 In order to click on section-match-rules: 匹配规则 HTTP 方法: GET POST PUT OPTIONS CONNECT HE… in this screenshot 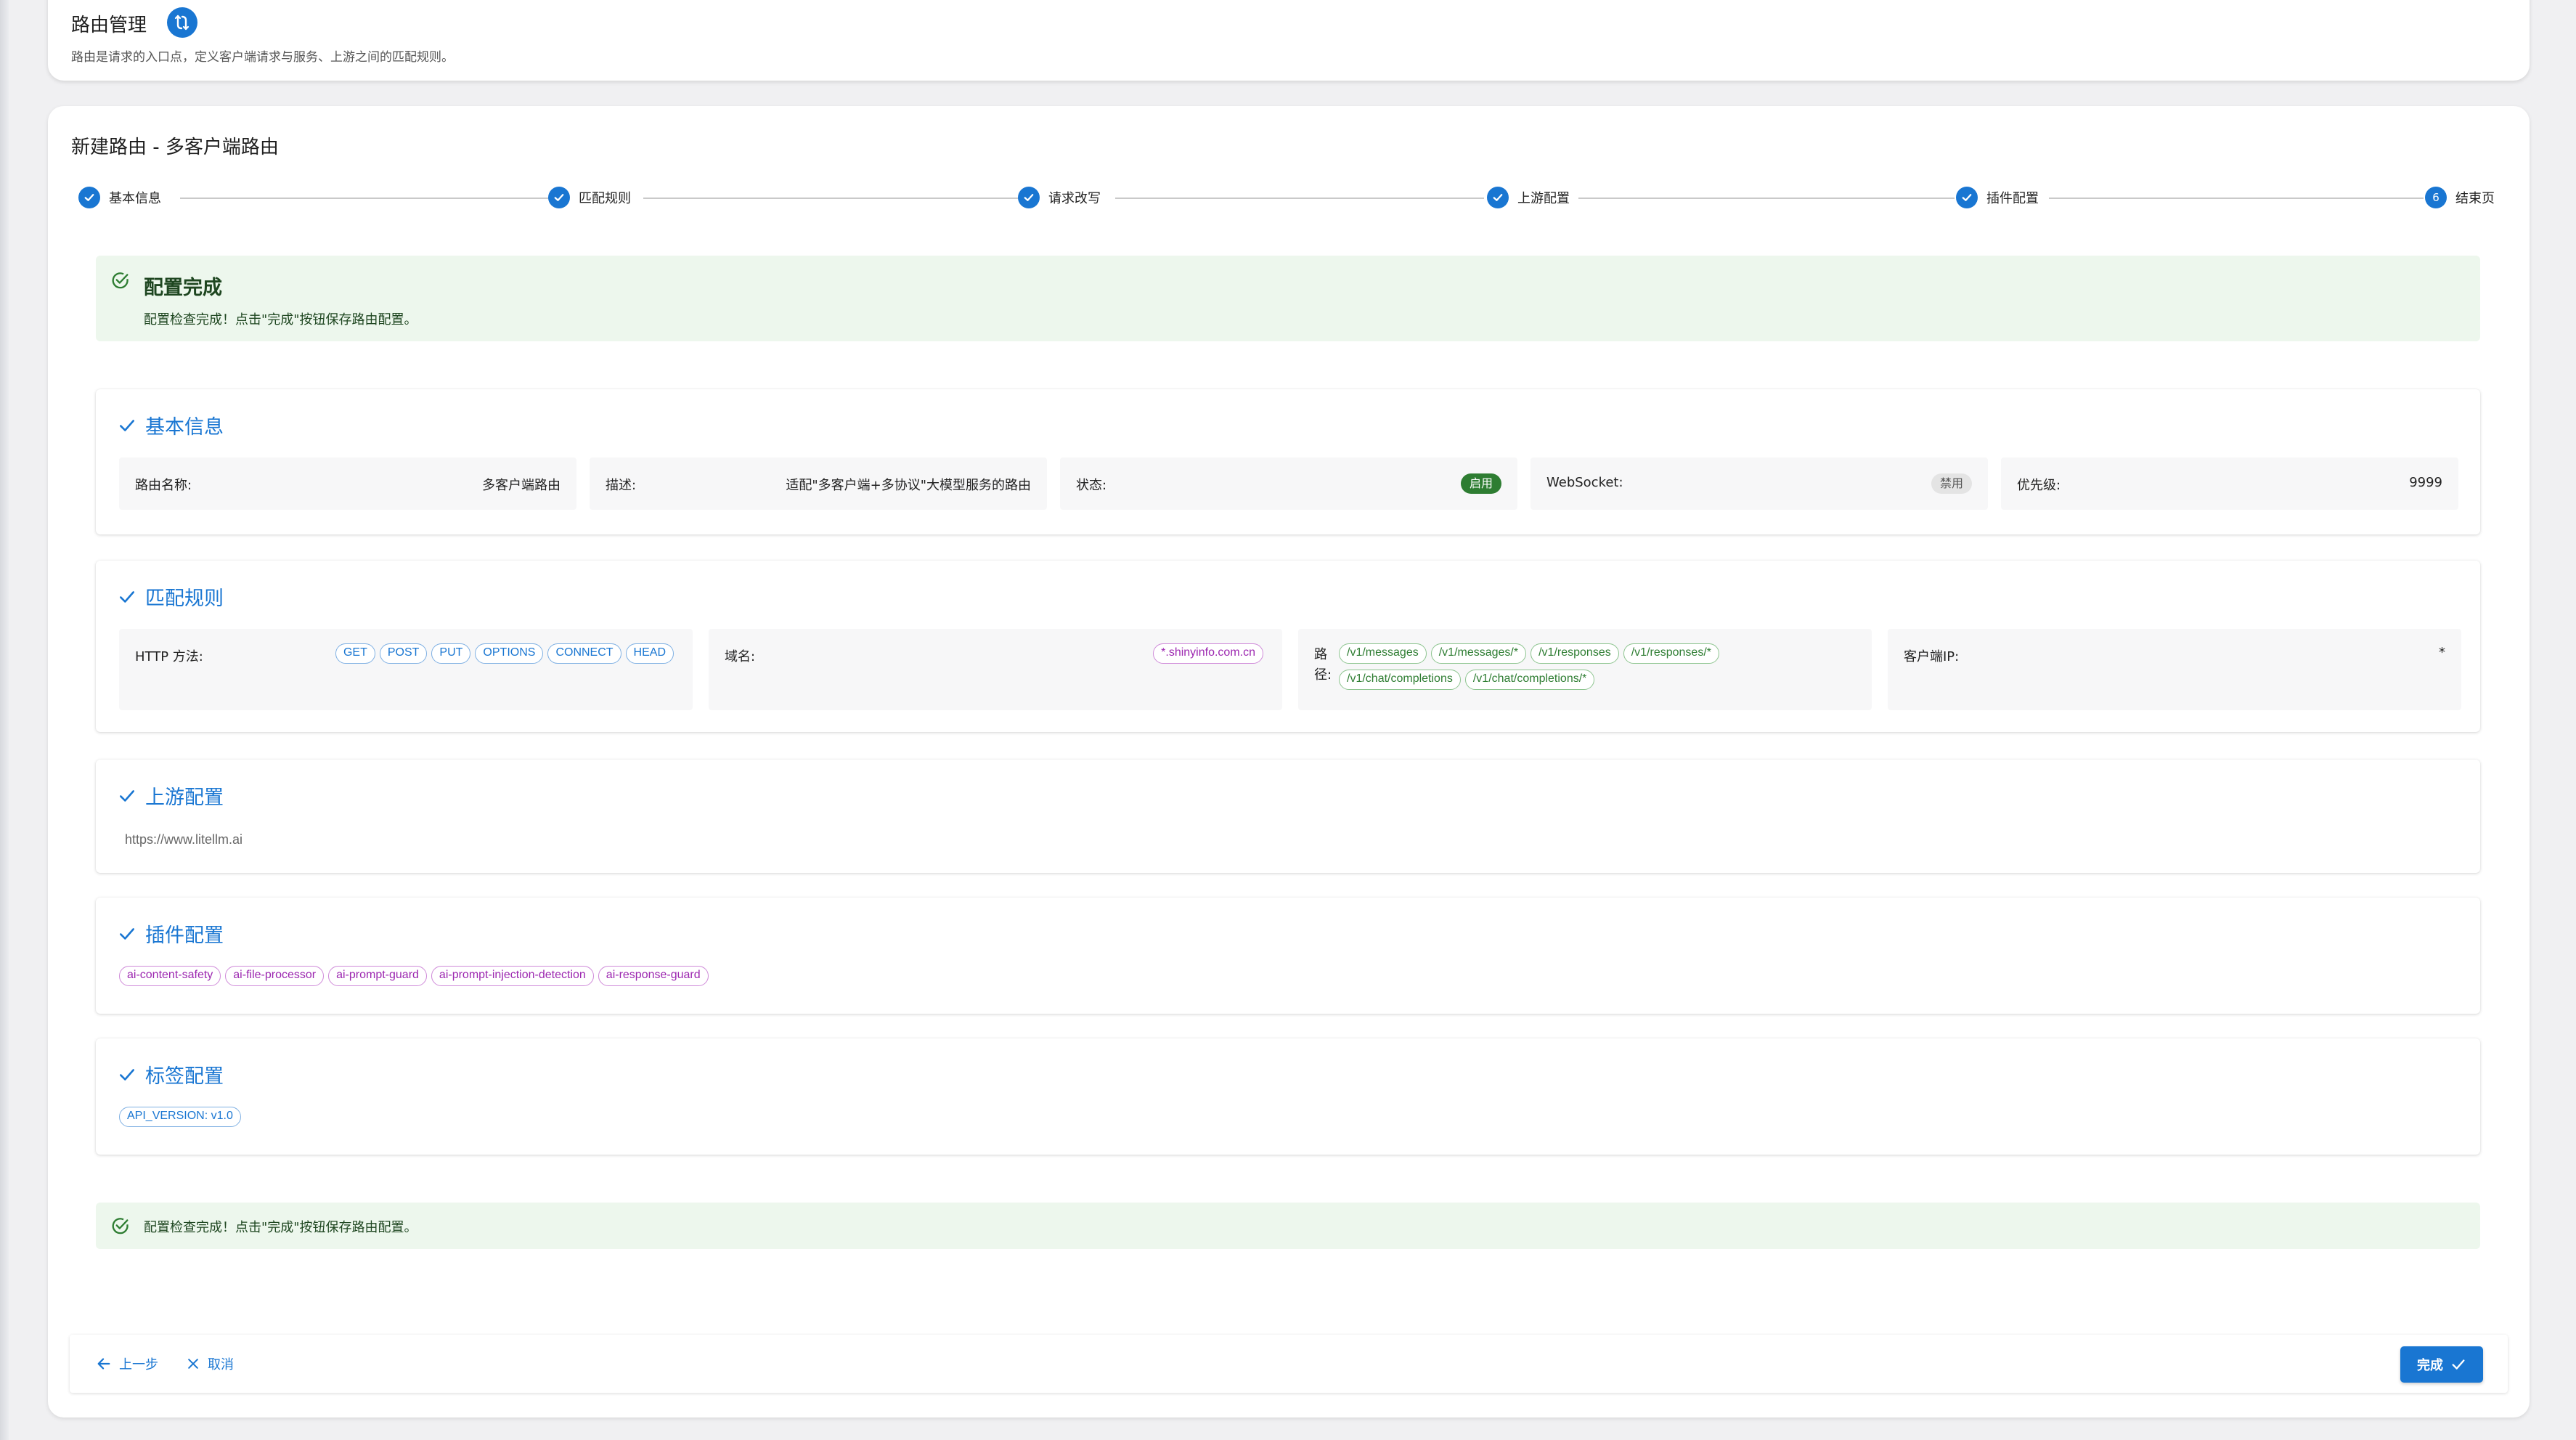, I will do `click(1288, 646)`.